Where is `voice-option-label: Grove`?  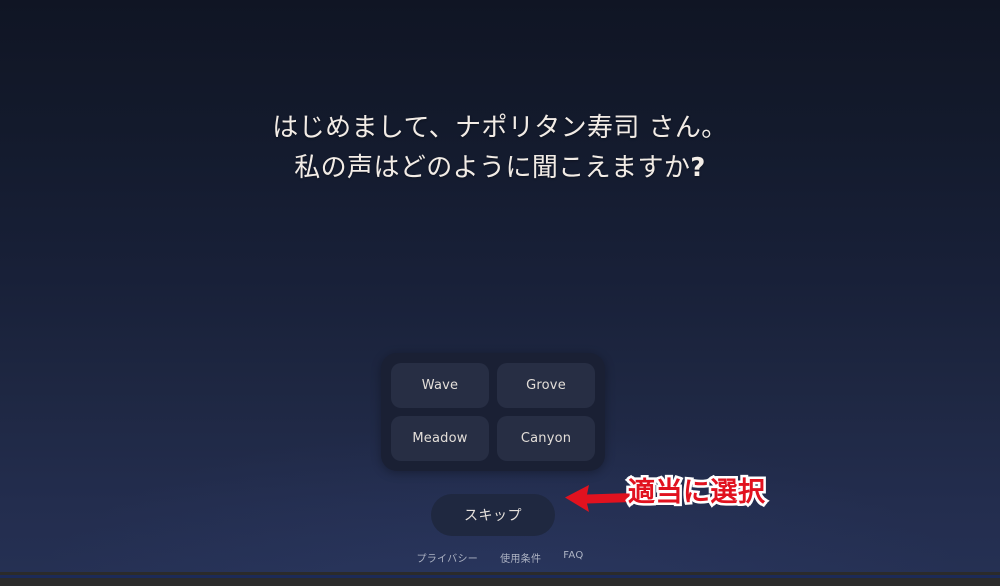
voice-option-label: Grove is located at coordinates (546, 385).